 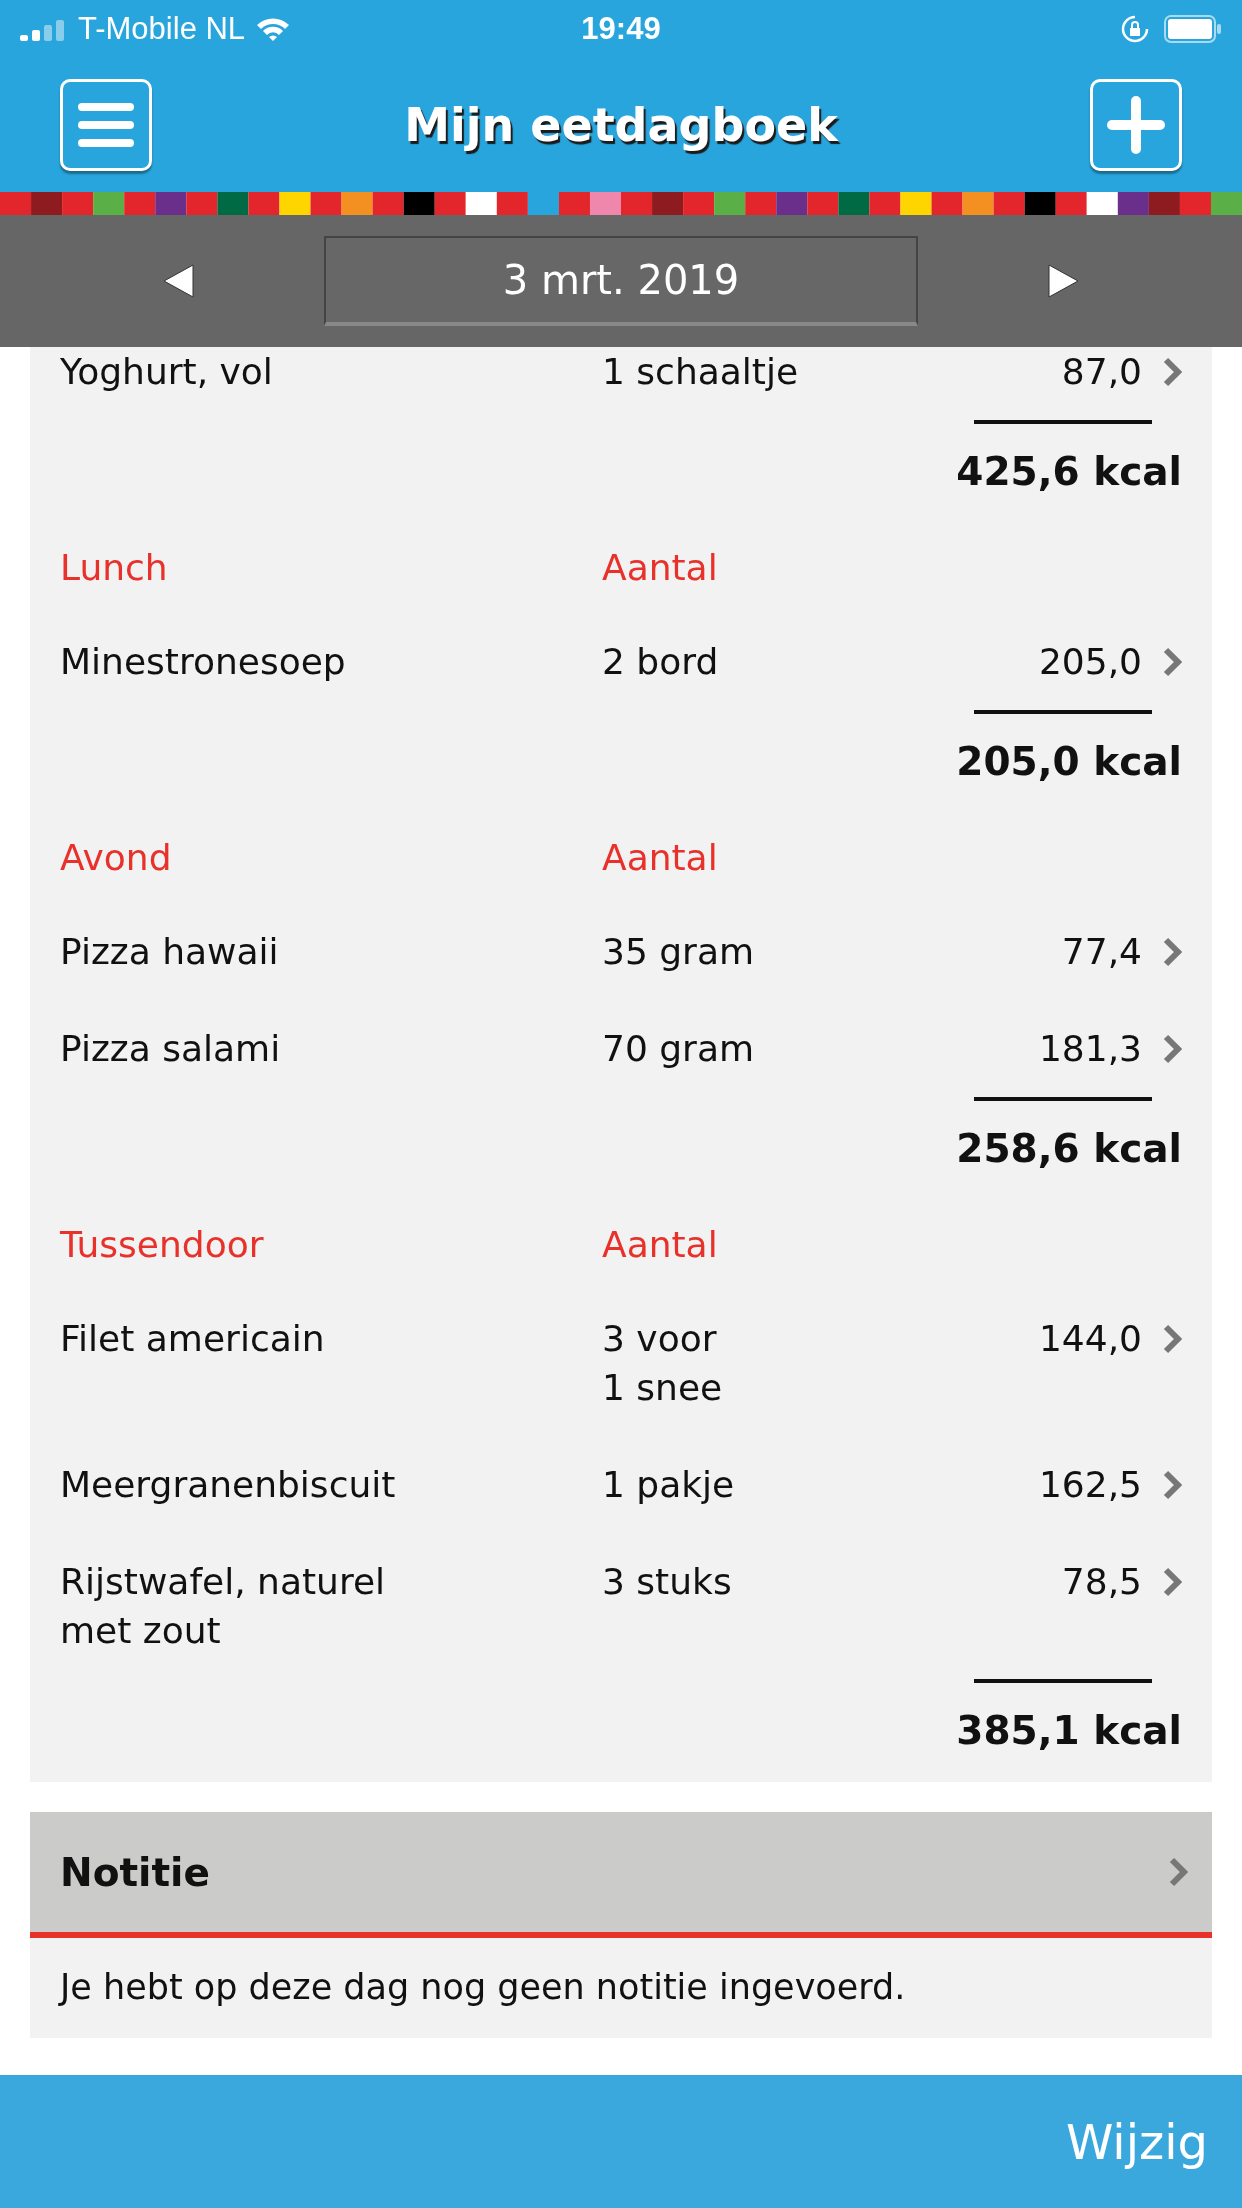 What do you see at coordinates (1068, 472) in the screenshot?
I see `meal-total: 425,6 kcal` at bounding box center [1068, 472].